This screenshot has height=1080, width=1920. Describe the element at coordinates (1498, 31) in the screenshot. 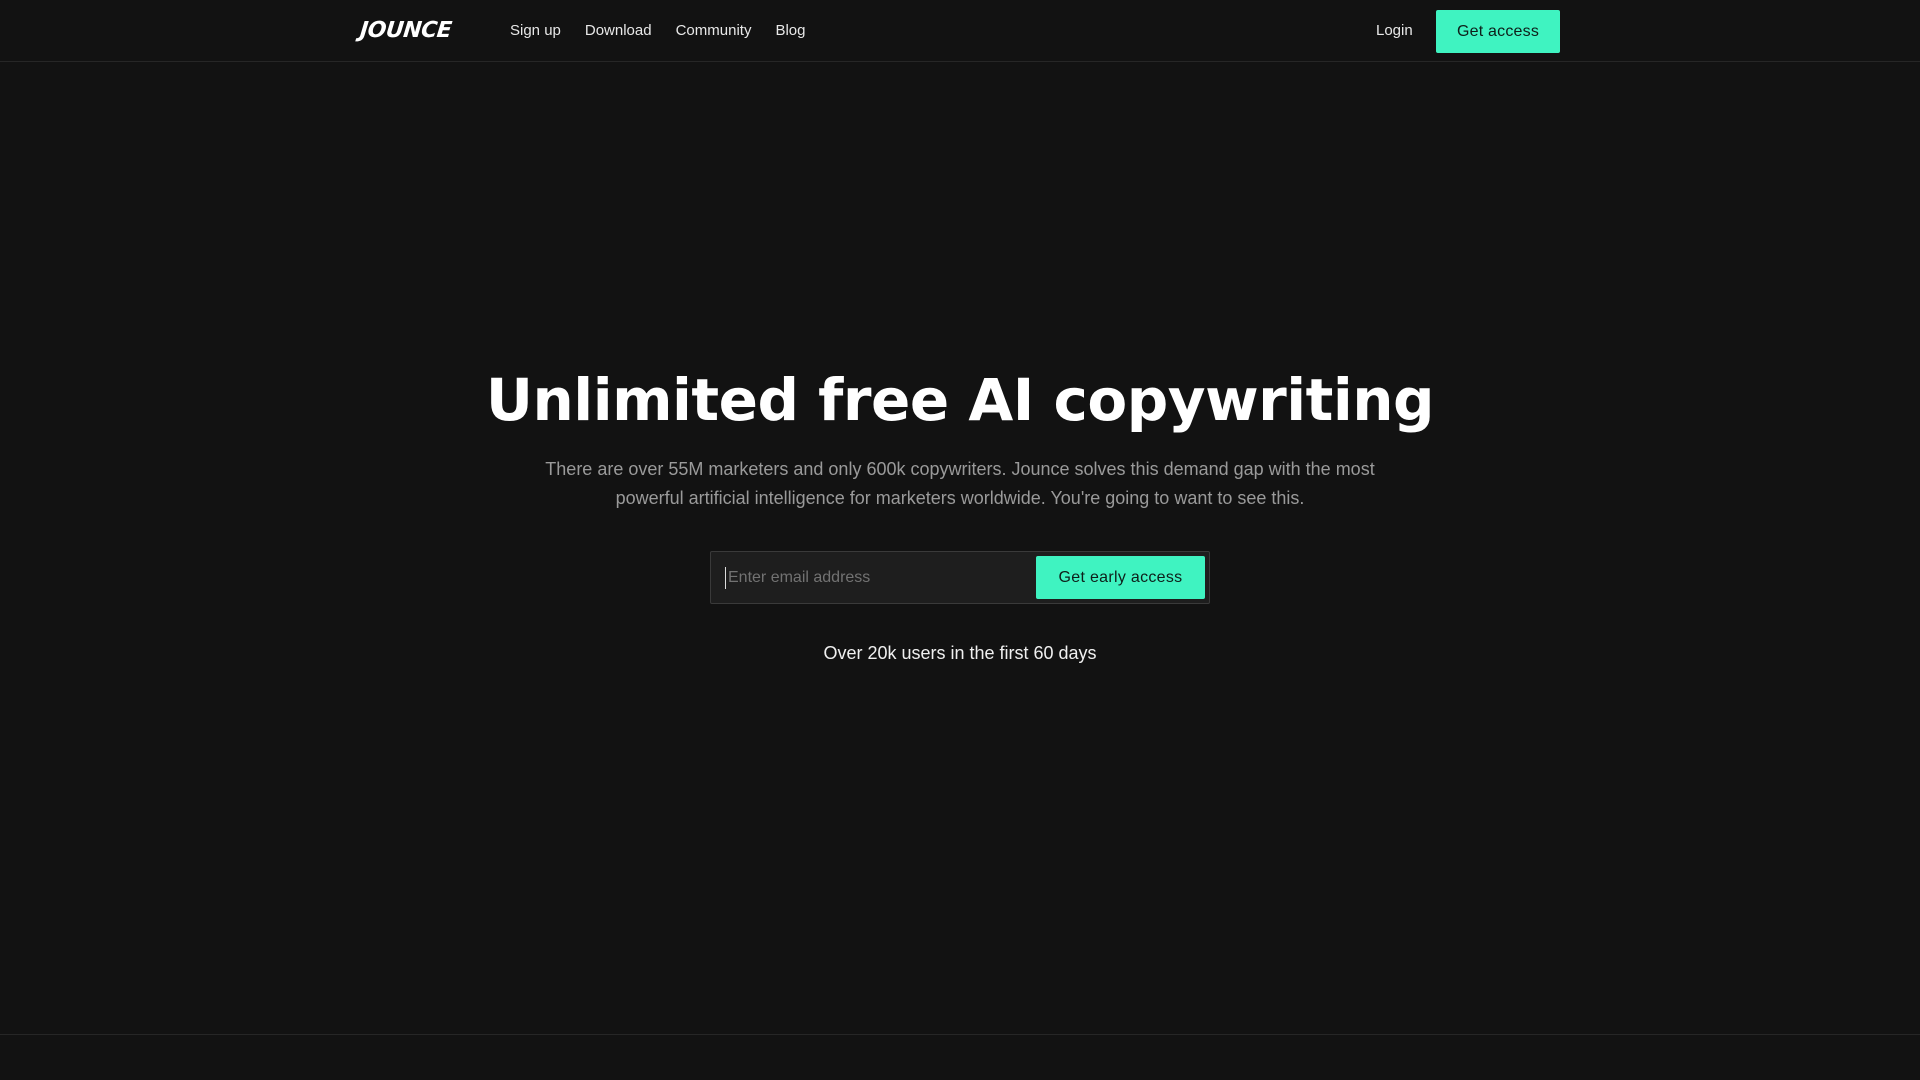

I see `get-access-button: Get access` at that location.